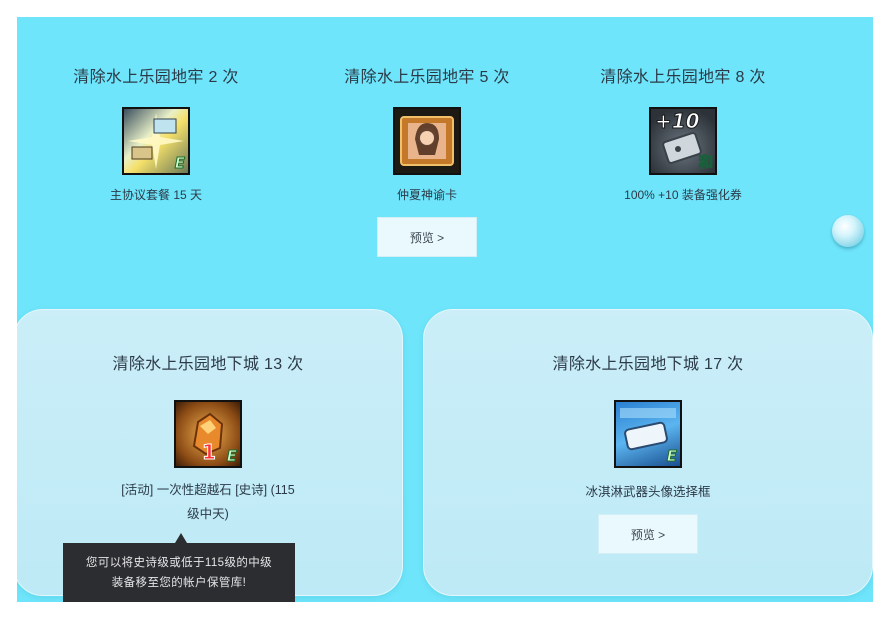 This screenshot has height=619, width=890. I want to click on count-badge: 1, so click(209, 452).